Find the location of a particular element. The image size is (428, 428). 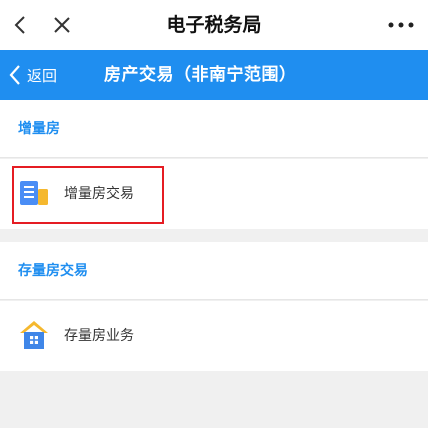

house-icon is located at coordinates (34, 335).